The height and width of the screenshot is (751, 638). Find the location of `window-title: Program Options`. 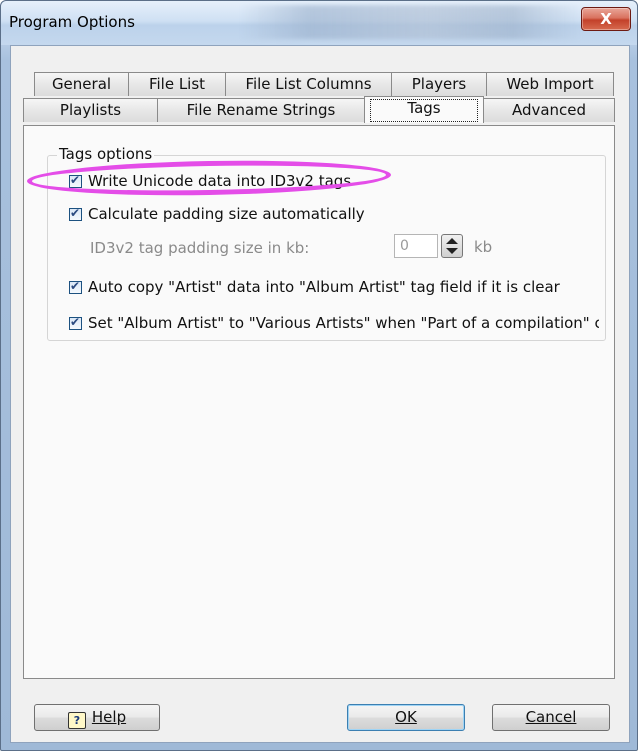

window-title: Program Options is located at coordinates (72, 22).